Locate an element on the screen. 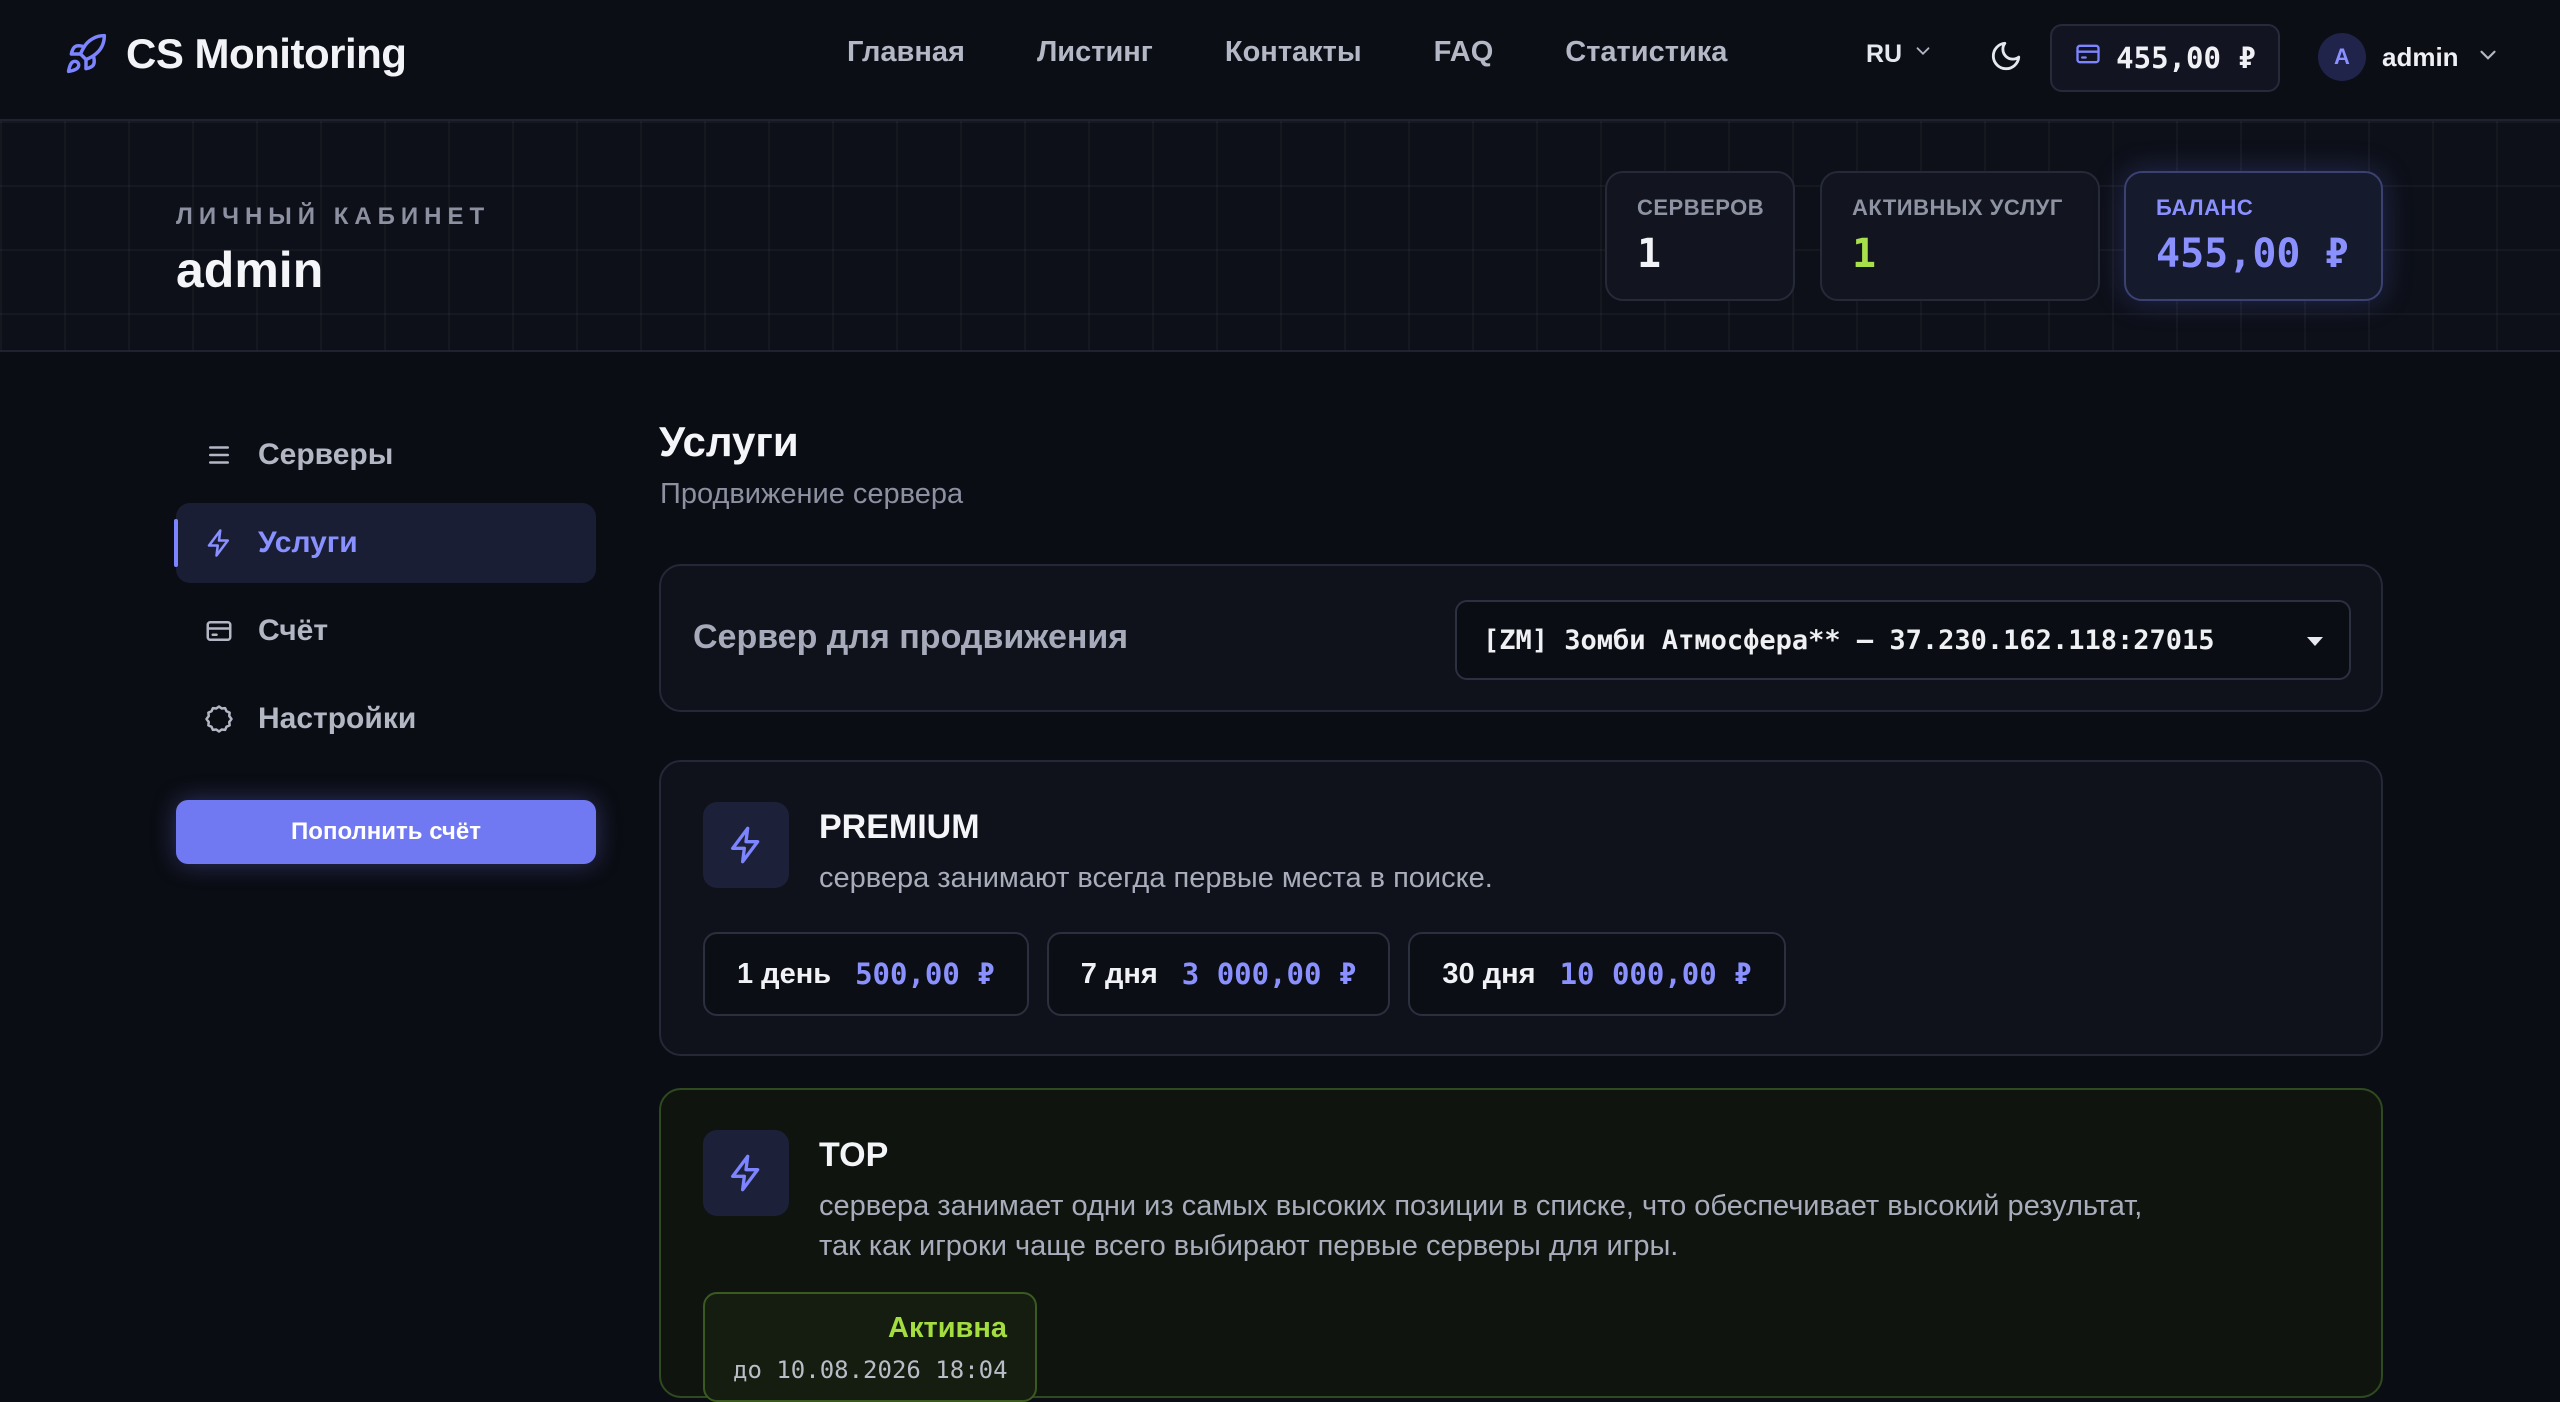 The width and height of the screenshot is (2560, 1402). sidebar-item-servers: Серверы is located at coordinates (386, 455).